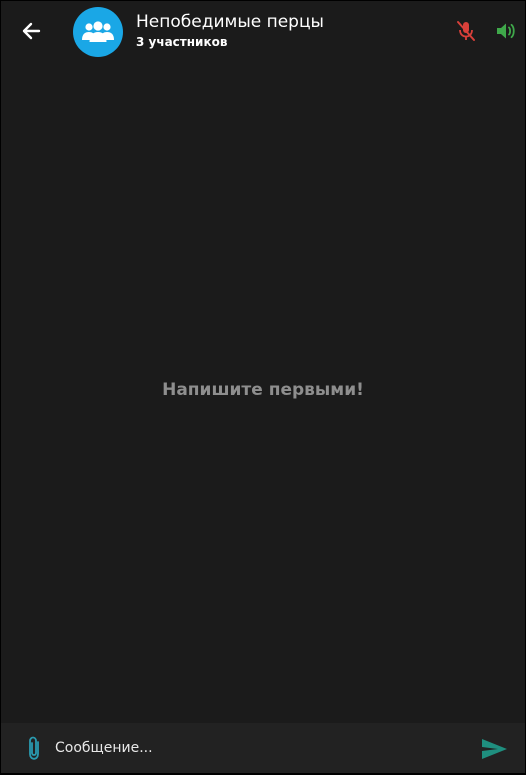 The height and width of the screenshot is (775, 526). I want to click on attach-button, so click(34, 748).